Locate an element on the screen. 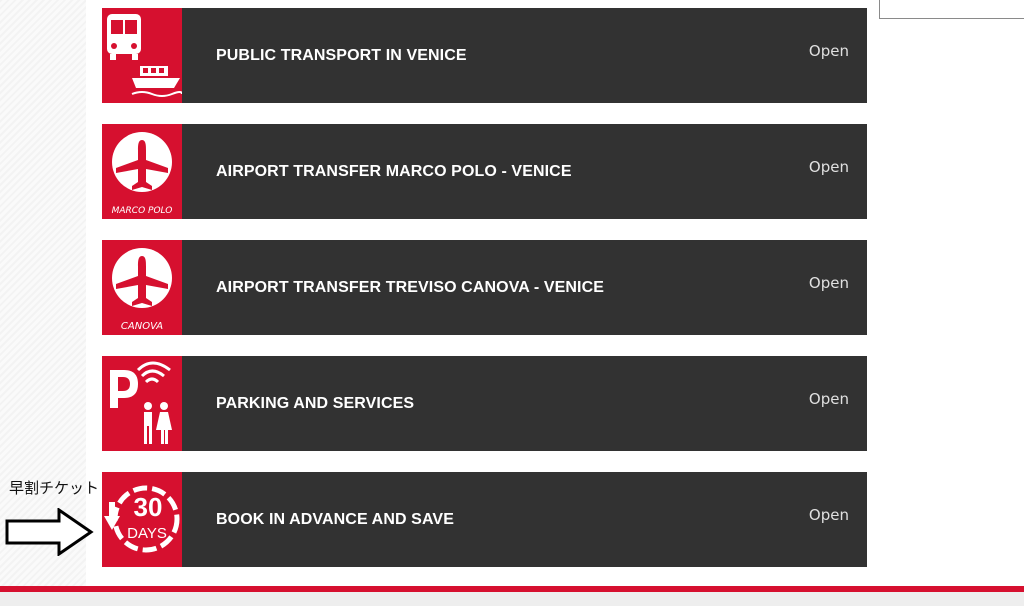 The width and height of the screenshot is (1024, 606). accordion-item-public-transport: PUBLIC TRANSPORT IN VENICE Open is located at coordinates (484, 55).